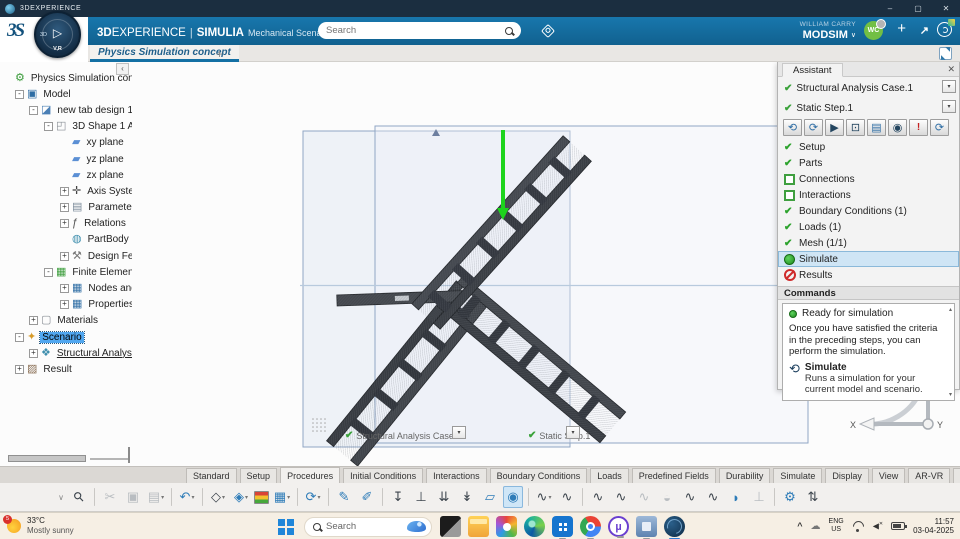 This screenshot has height=539, width=960. Describe the element at coordinates (950, 309) in the screenshot. I see `scroll-up-icon: ▴` at that location.